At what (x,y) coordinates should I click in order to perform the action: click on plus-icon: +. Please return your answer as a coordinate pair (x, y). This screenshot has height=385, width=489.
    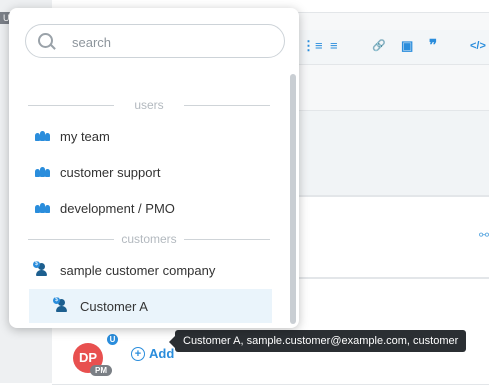
    Looking at the image, I should click on (138, 353).